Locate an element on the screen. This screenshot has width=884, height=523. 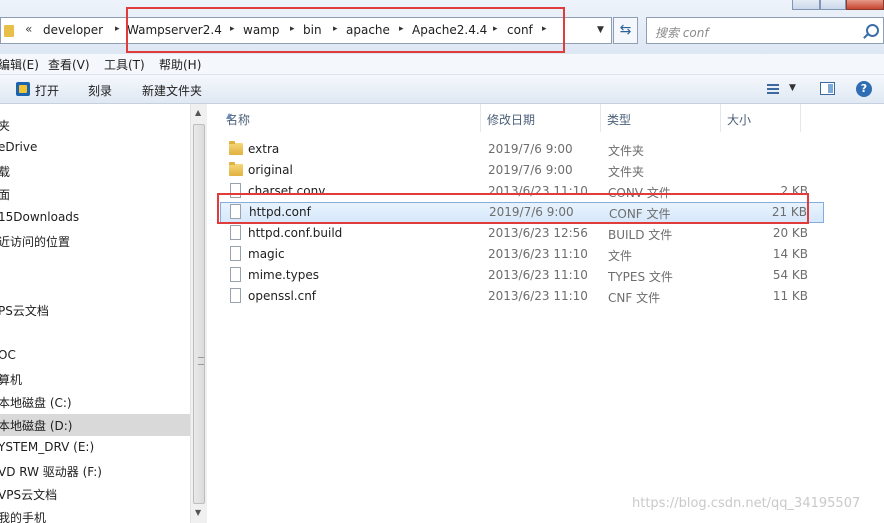
search-input: 搜索 conf is located at coordinates (765, 30).